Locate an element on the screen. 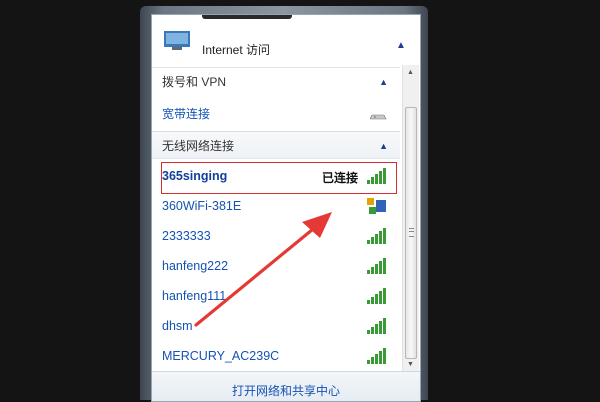 The height and width of the screenshot is (402, 600). wifi-ssid: hanfeng111 is located at coordinates (194, 296).